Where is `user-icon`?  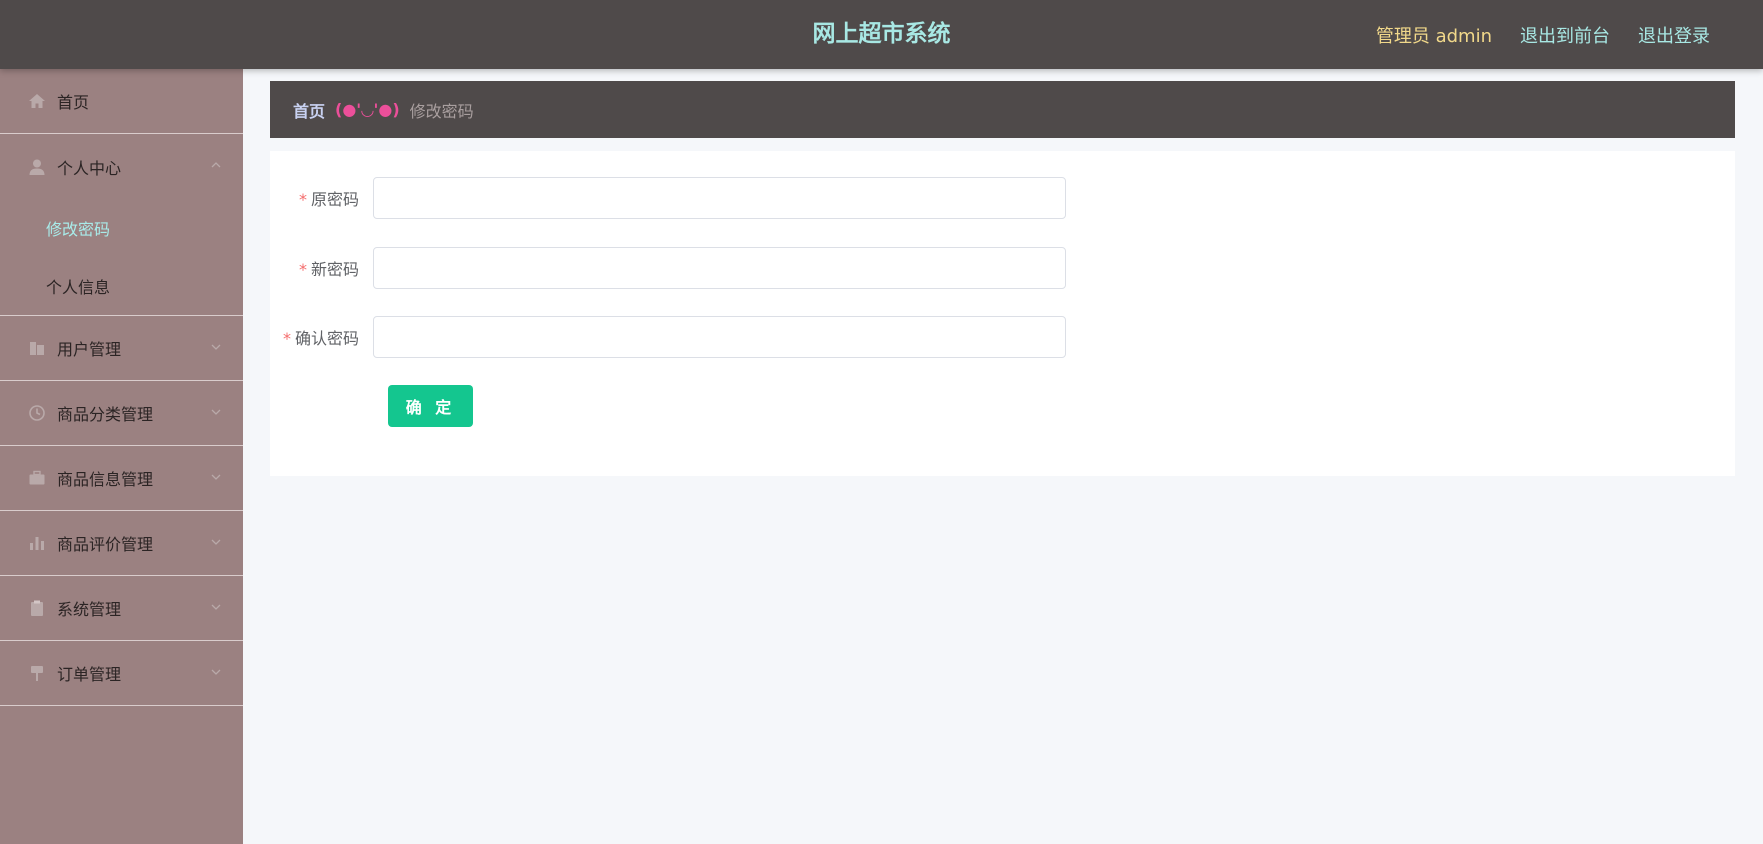
user-icon is located at coordinates (37, 167).